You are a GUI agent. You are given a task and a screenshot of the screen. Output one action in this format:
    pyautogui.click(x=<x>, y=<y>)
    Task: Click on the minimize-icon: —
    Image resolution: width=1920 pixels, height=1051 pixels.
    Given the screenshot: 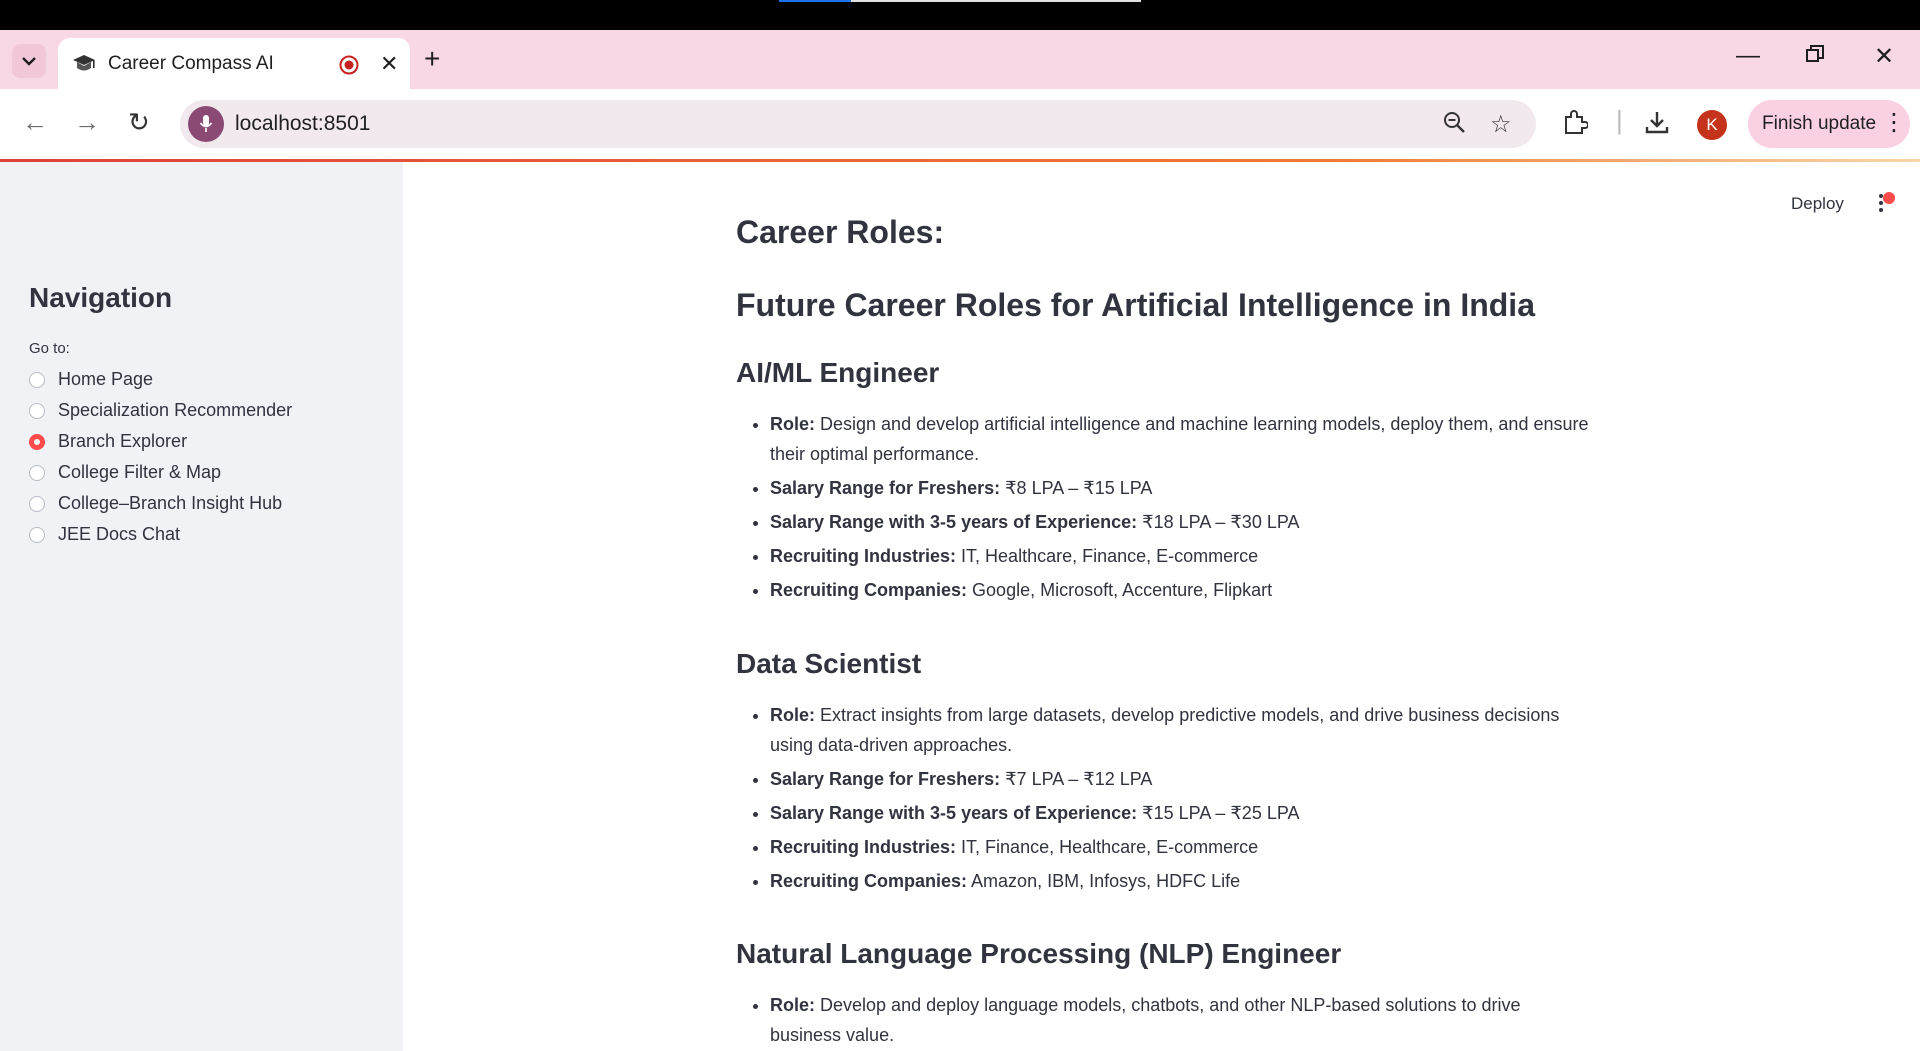 What is the action you would take?
    pyautogui.click(x=1748, y=56)
    